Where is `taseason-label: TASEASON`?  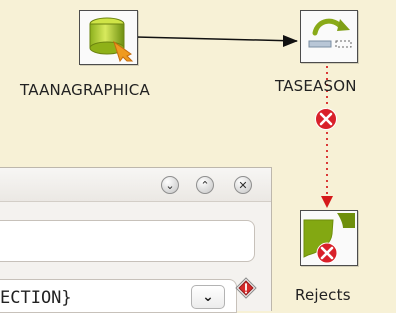
taseason-label: TASEASON is located at coordinates (316, 86).